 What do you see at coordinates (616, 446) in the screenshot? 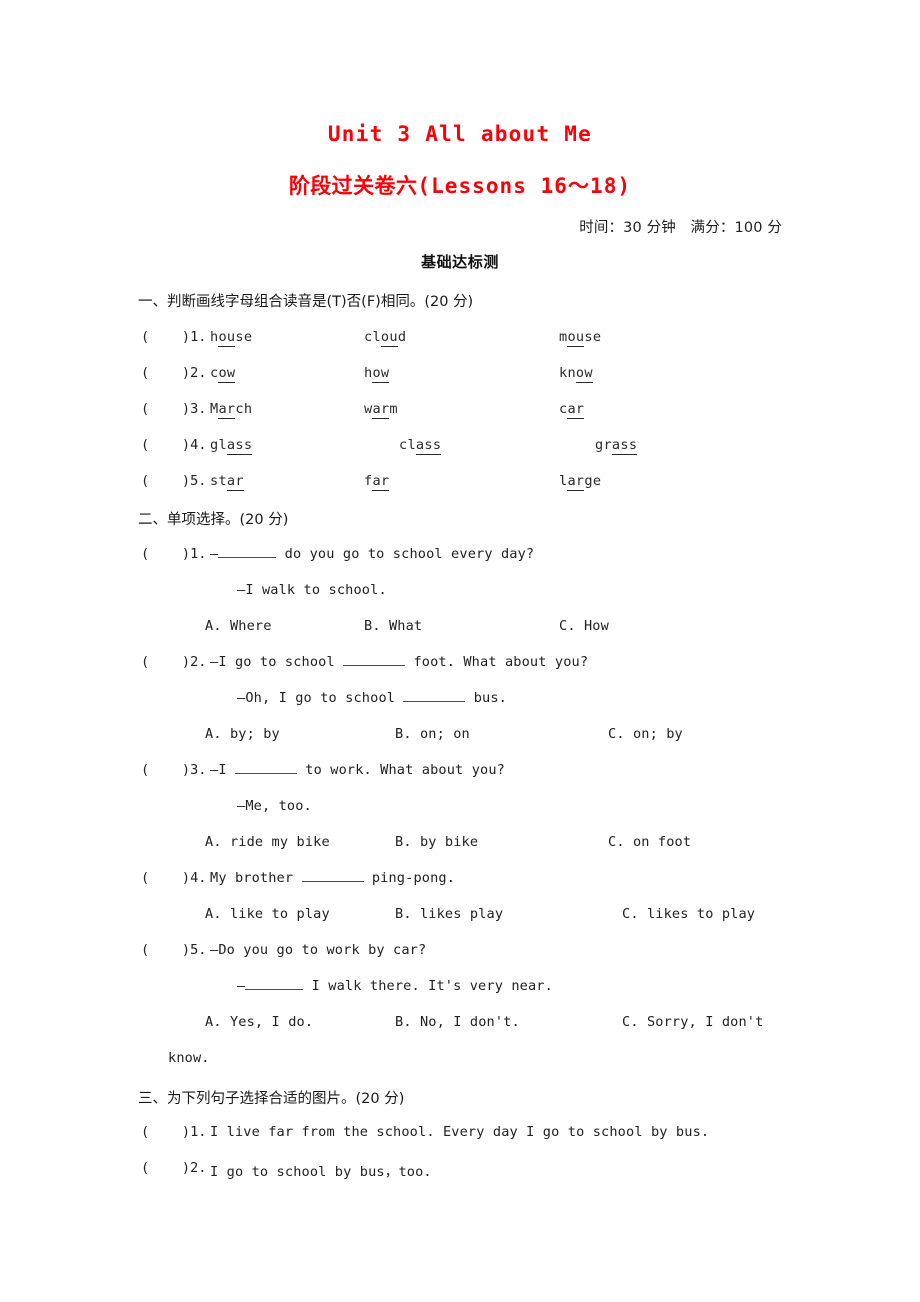
I see `word-s1-4-c: grass` at bounding box center [616, 446].